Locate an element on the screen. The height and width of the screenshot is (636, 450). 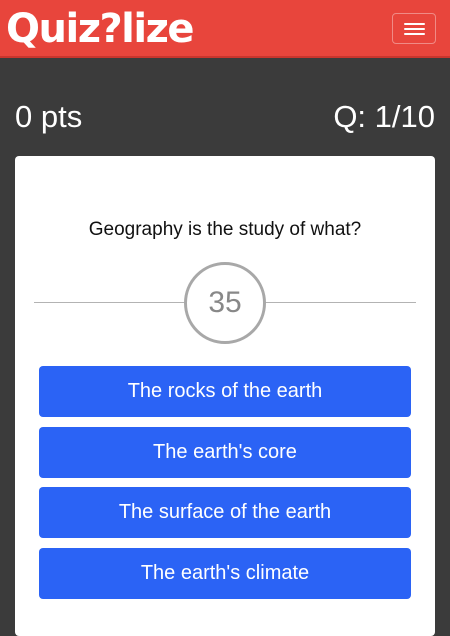
top-navbar: Quiz?lize is located at coordinates (225, 29).